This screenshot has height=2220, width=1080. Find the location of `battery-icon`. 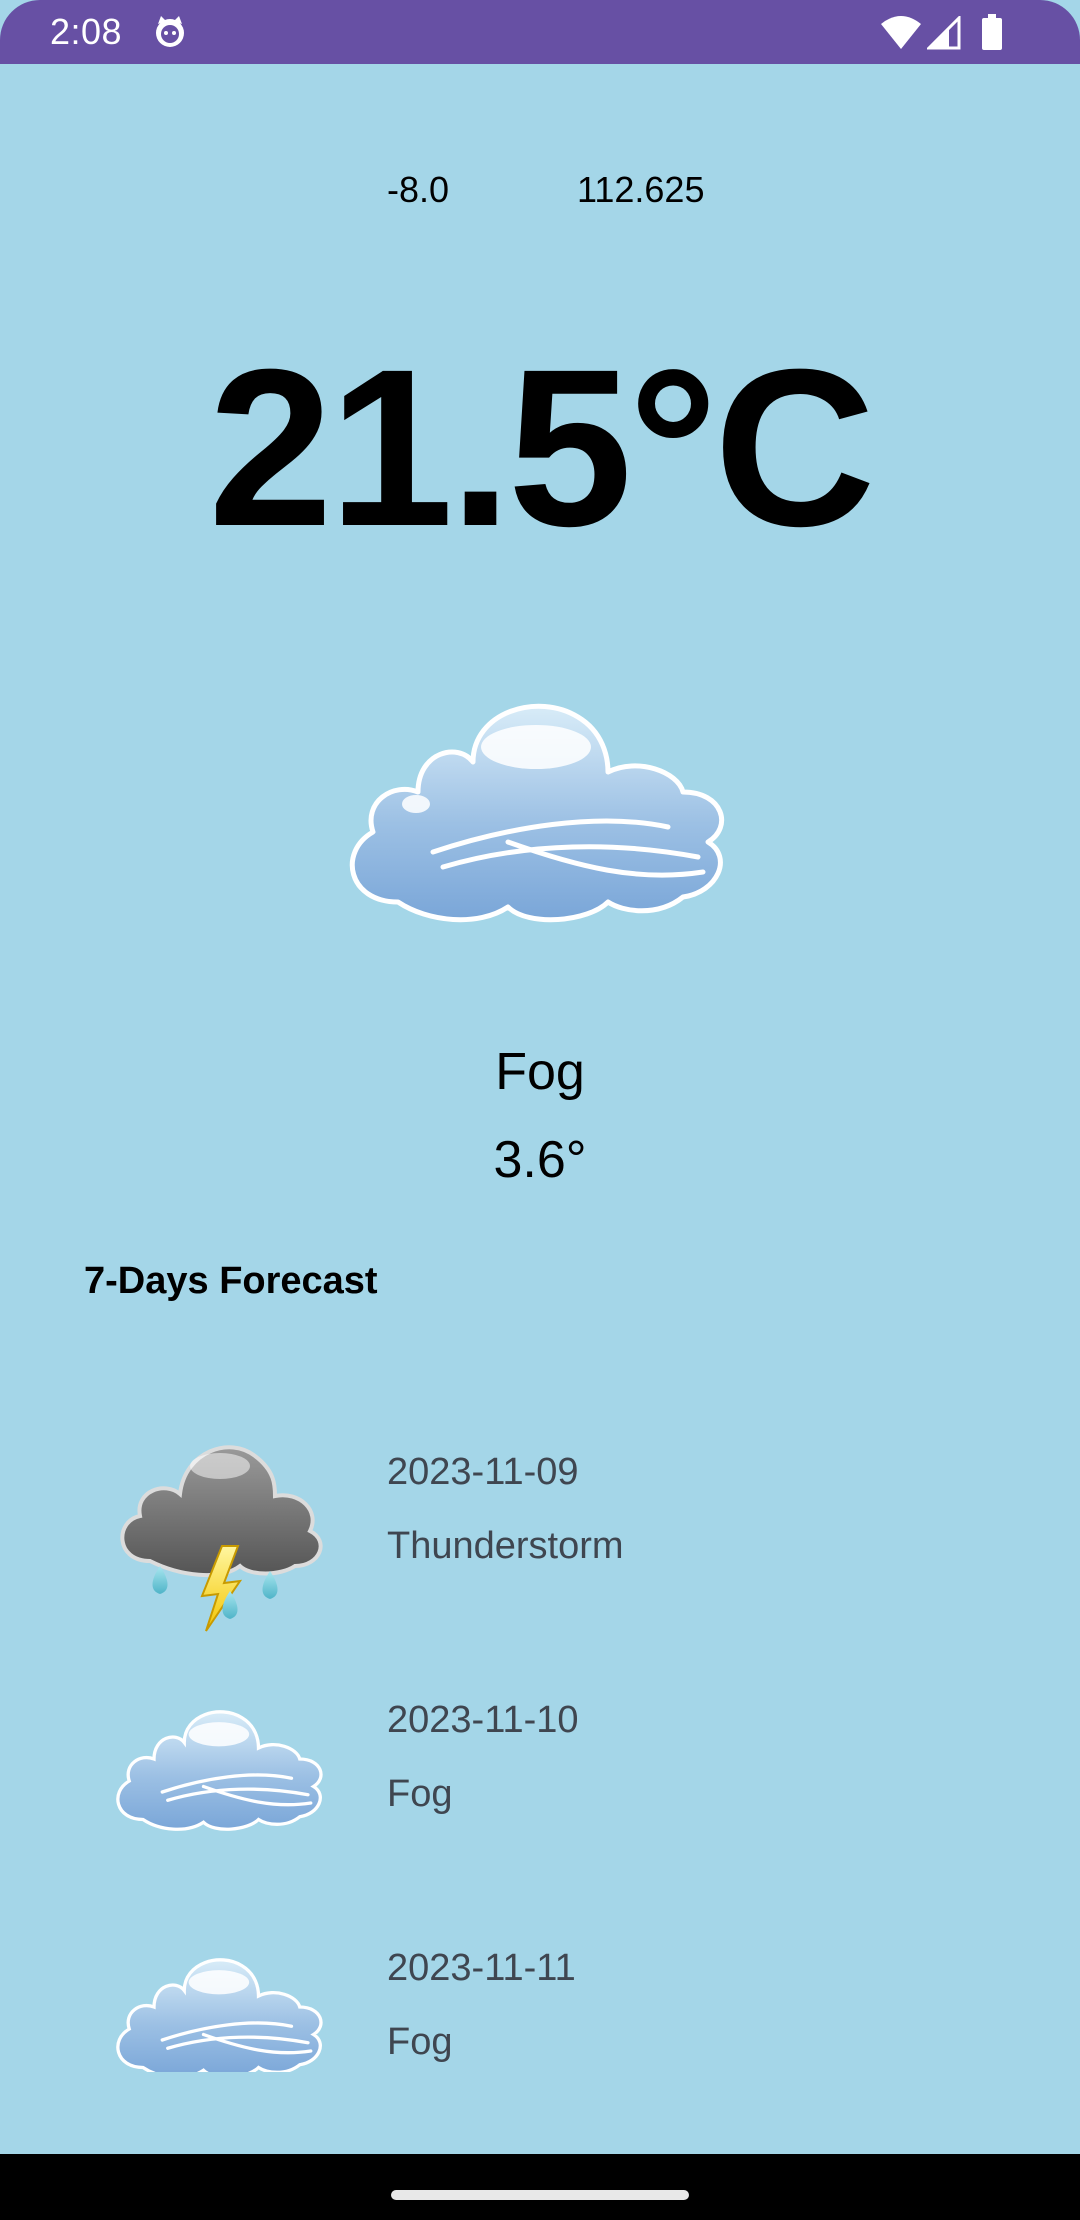

battery-icon is located at coordinates (992, 32).